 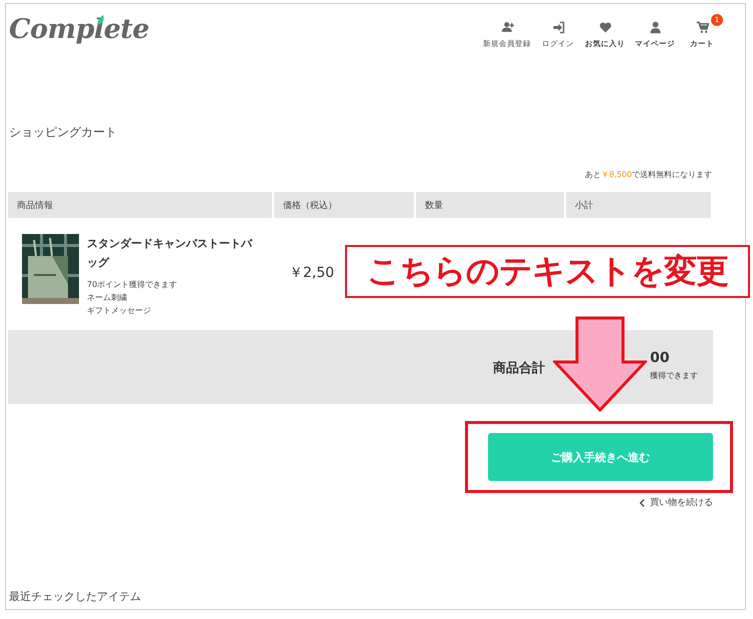 I want to click on add-user-icon, so click(x=507, y=27).